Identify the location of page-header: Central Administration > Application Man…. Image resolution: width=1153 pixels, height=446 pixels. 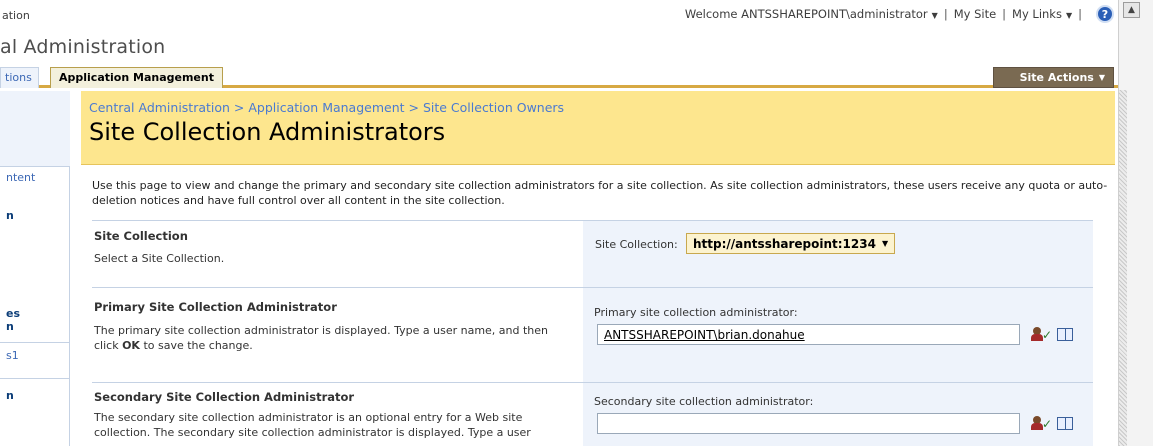
(598, 128).